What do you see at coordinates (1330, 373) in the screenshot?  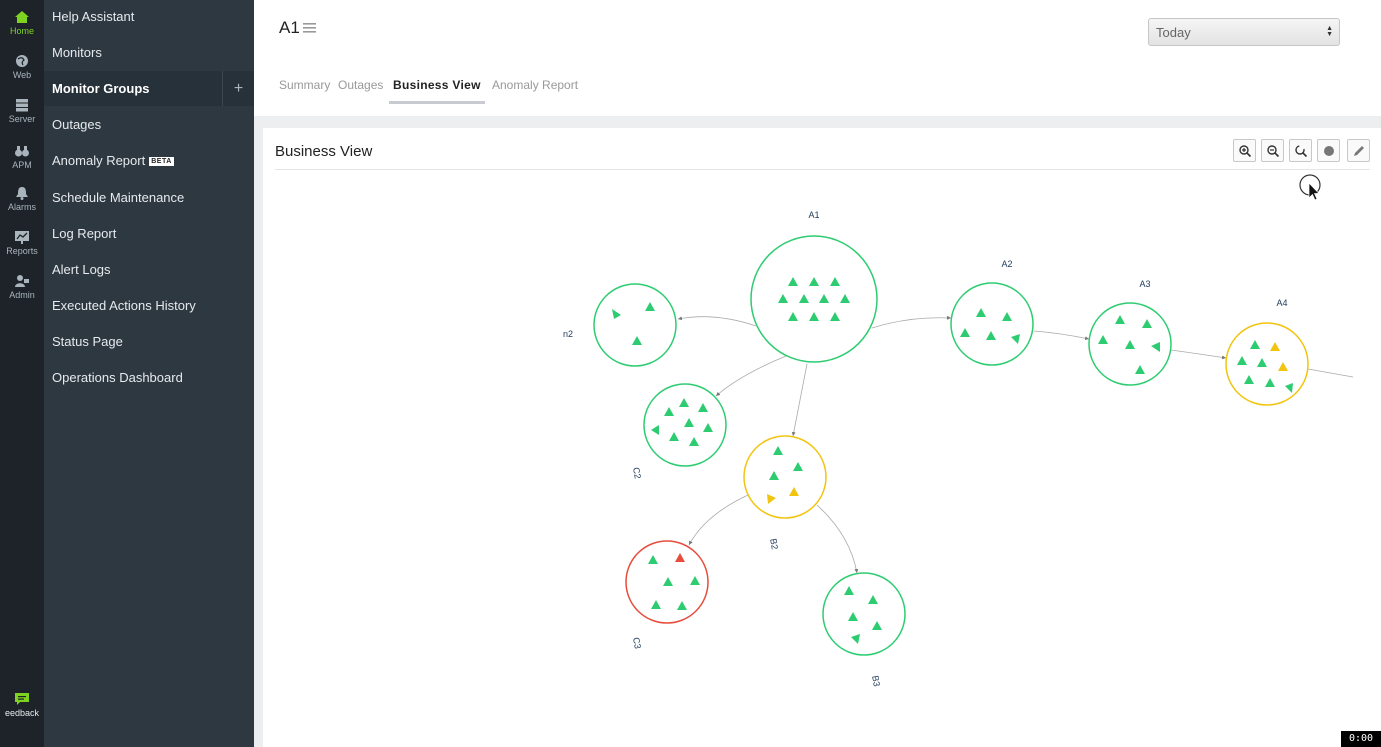 I see `edge-a4-out` at bounding box center [1330, 373].